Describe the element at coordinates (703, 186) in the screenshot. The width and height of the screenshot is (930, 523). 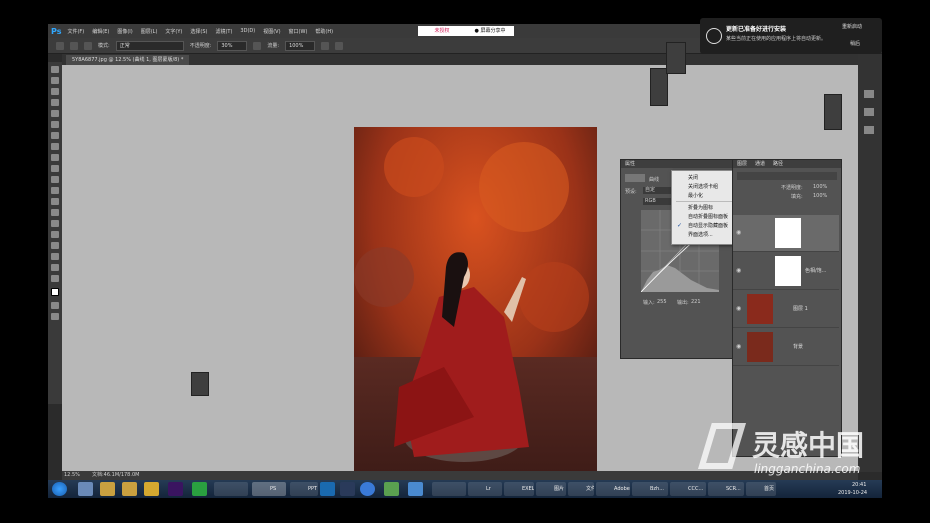
I see `menu-close-tab-group: 关闭选项卡组` at that location.